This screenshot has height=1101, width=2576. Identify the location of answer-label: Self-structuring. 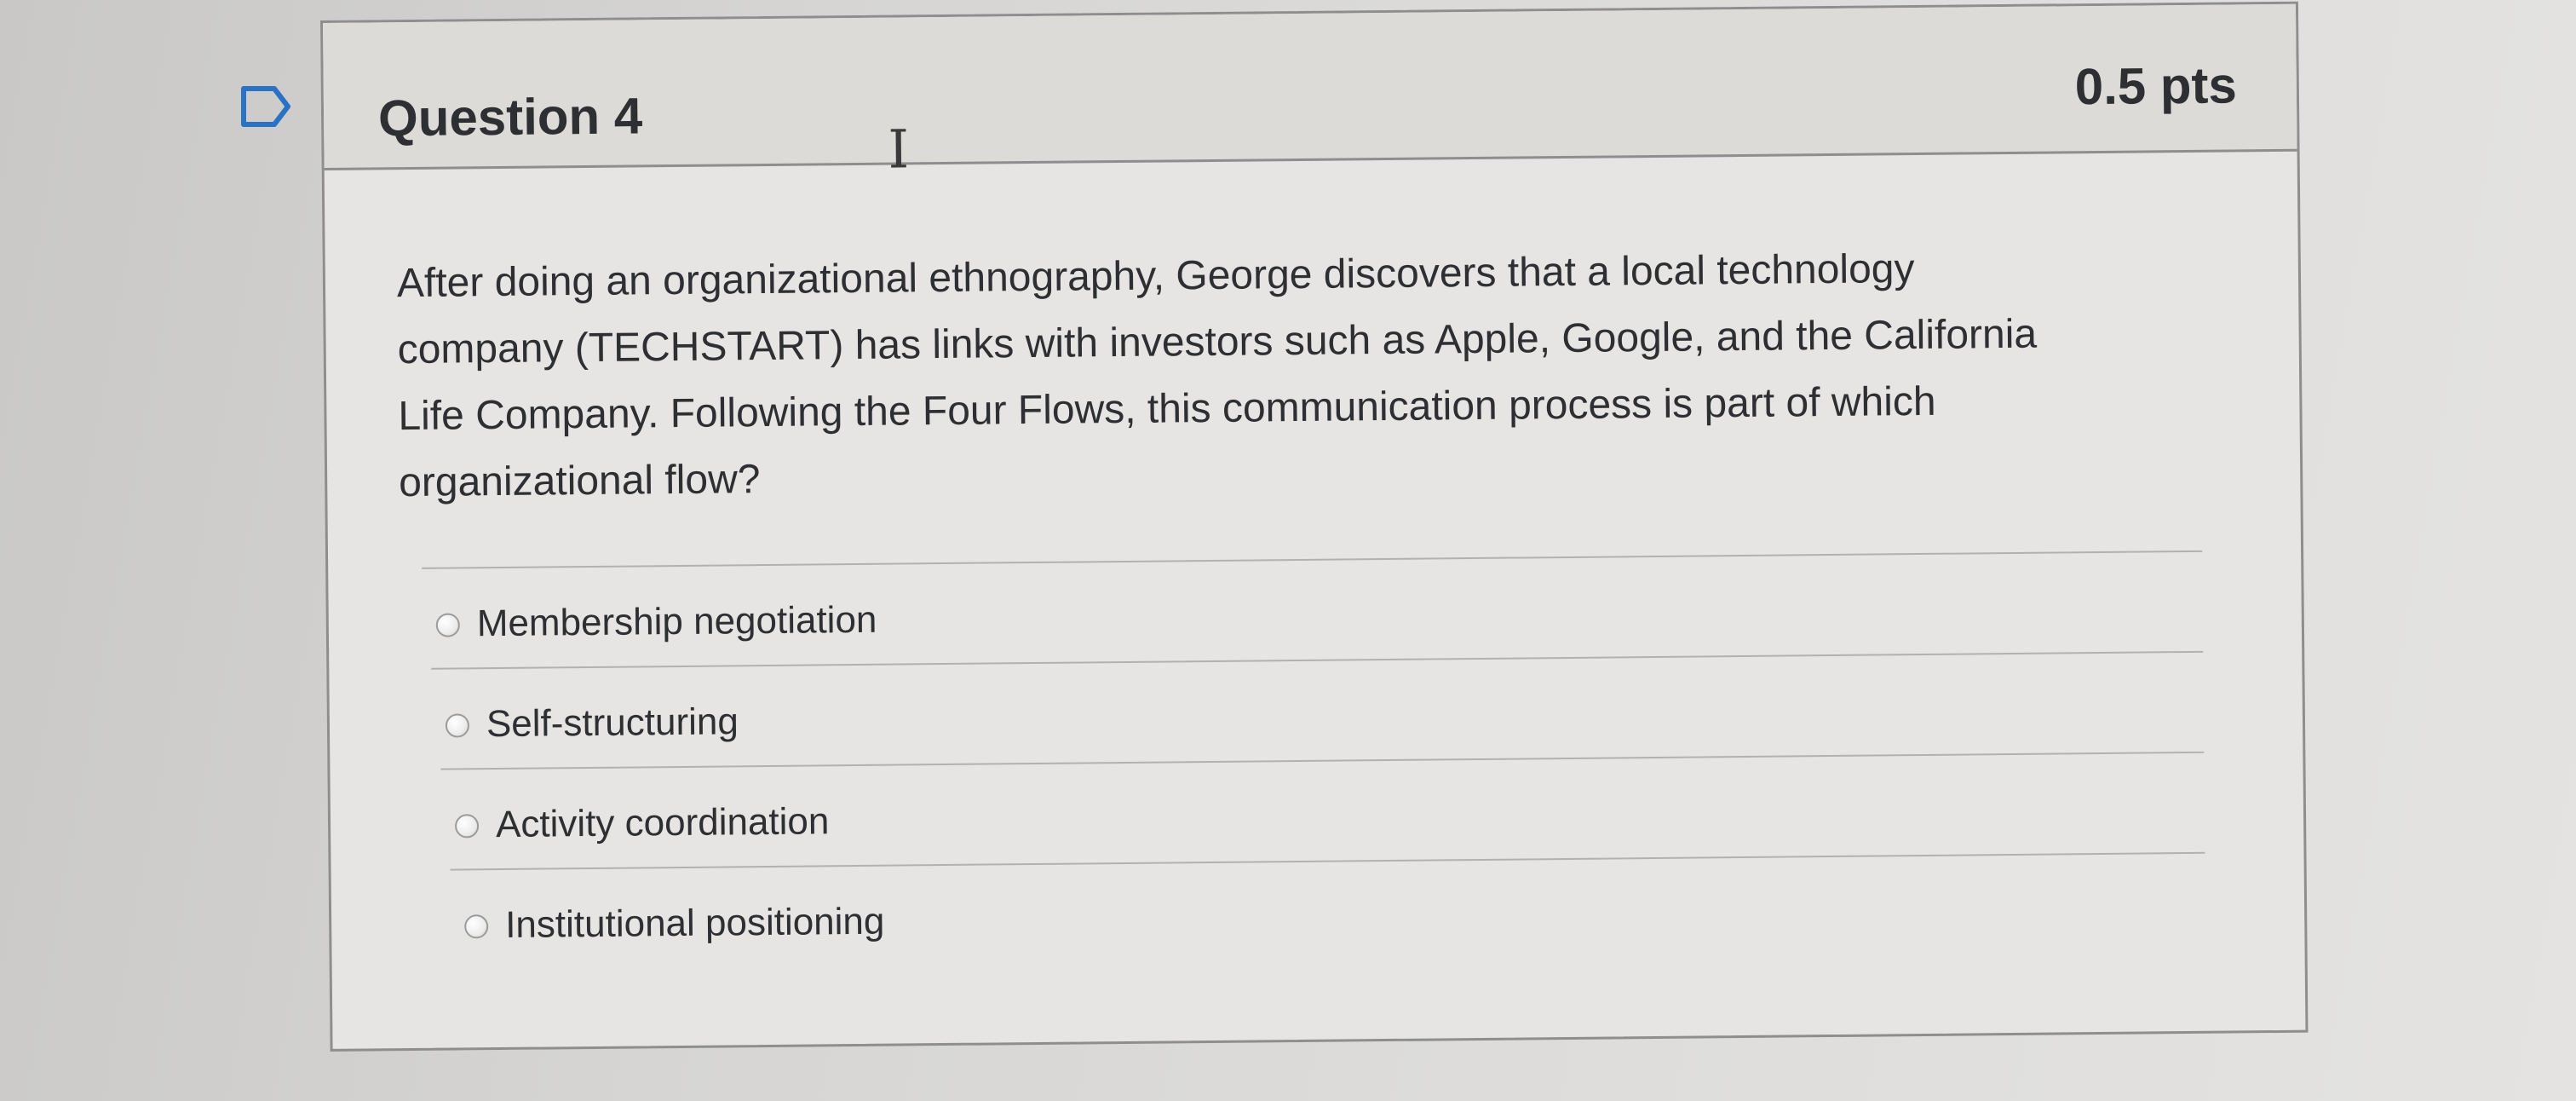
(613, 723).